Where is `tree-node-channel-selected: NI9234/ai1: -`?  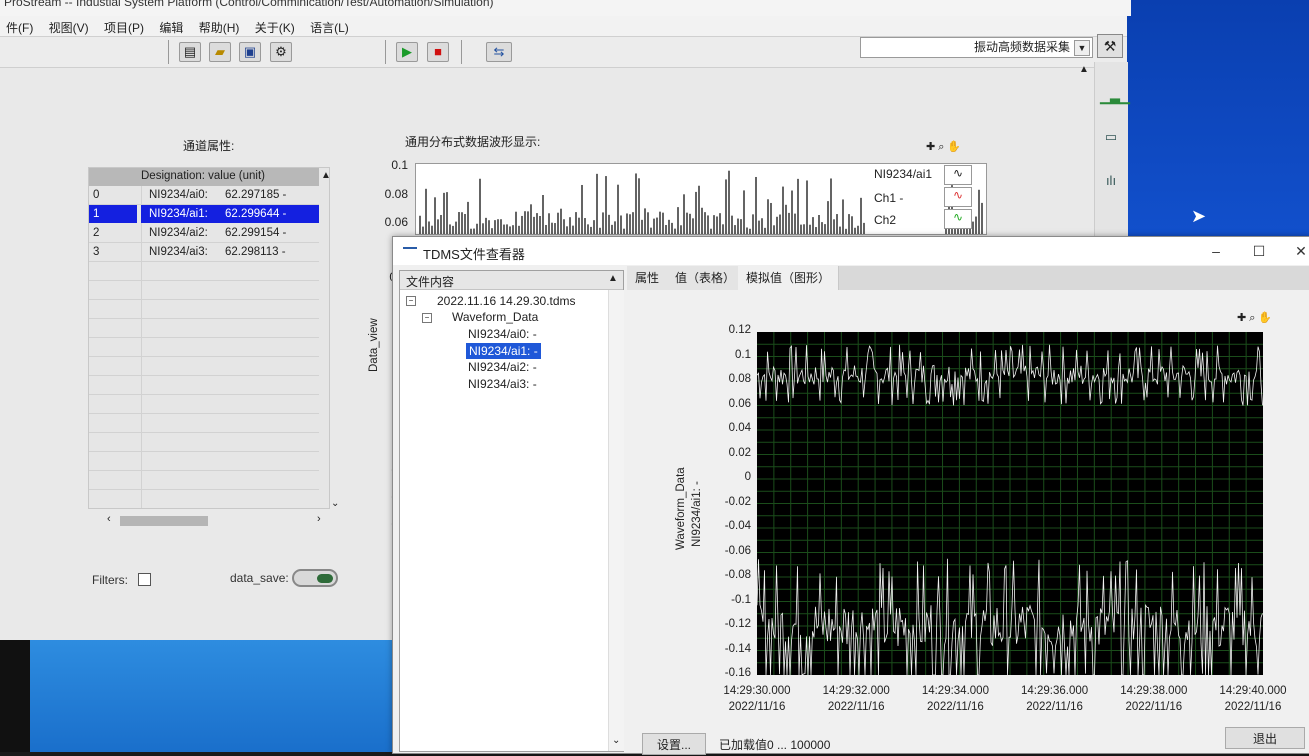 tree-node-channel-selected: NI9234/ai1: - is located at coordinates (503, 351).